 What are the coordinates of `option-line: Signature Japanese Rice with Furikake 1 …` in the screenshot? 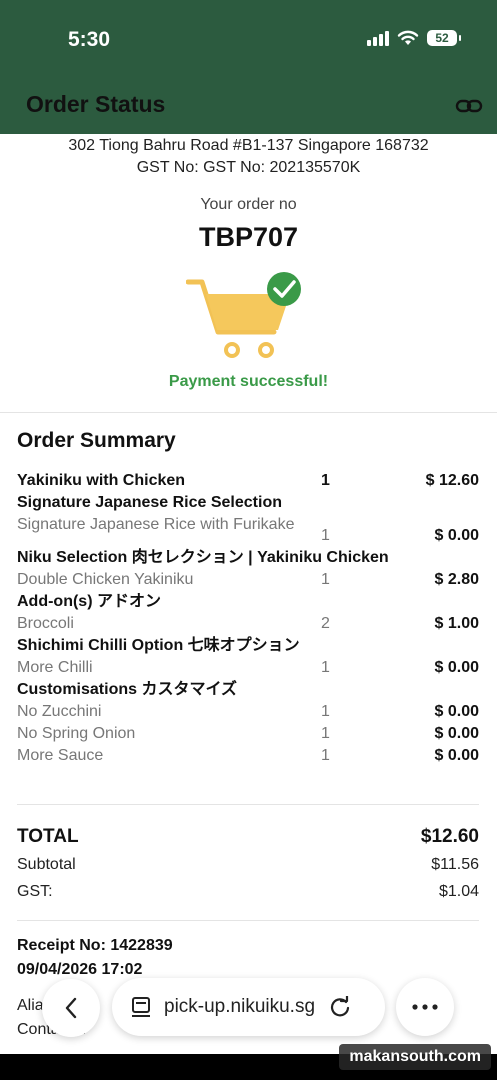 It's located at (248, 530).